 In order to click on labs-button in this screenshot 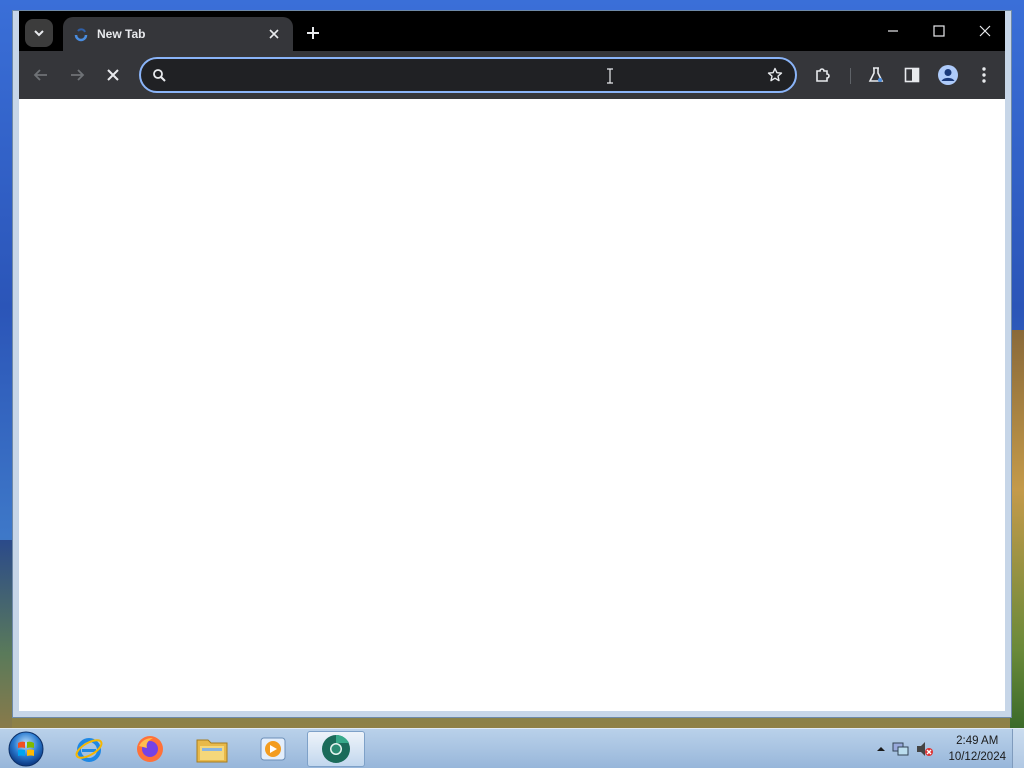, I will do `click(876, 75)`.